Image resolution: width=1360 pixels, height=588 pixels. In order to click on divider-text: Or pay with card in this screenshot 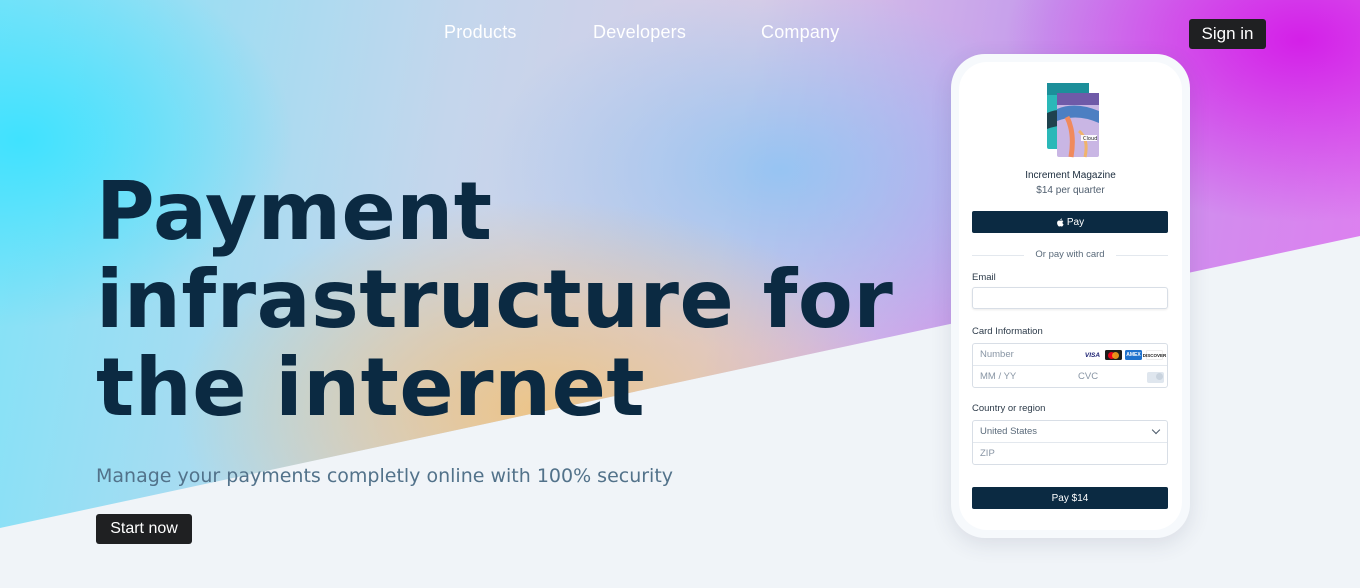, I will do `click(1070, 254)`.